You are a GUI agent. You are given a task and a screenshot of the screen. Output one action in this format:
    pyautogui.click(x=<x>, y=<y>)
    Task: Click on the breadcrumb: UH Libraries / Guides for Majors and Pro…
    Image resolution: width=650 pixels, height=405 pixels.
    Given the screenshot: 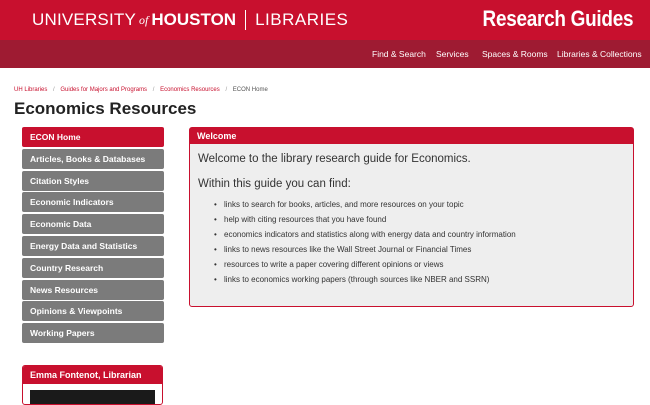 What is the action you would take?
    pyautogui.click(x=141, y=90)
    